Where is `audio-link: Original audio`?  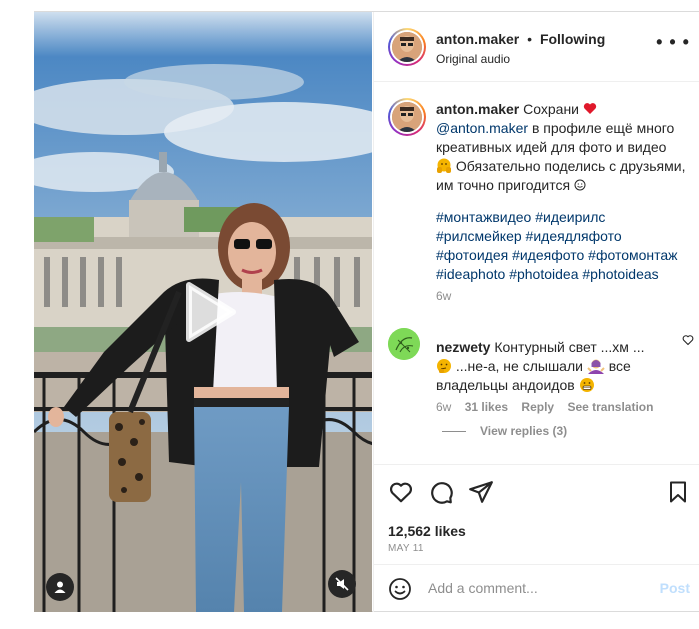 audio-link: Original audio is located at coordinates (473, 59).